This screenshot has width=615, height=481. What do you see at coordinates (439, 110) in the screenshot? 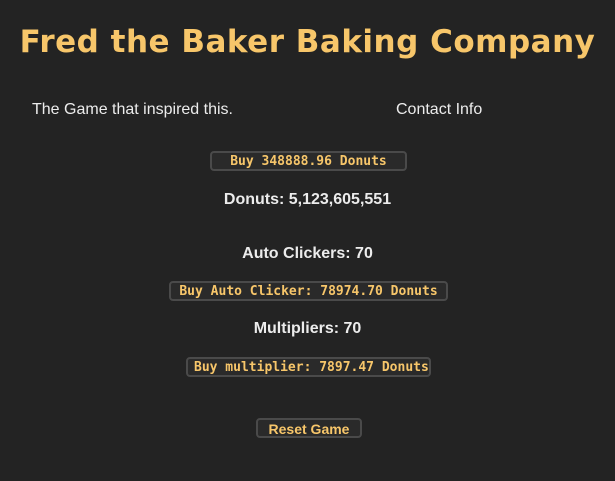
I see `contact-info-link: Contact Info` at bounding box center [439, 110].